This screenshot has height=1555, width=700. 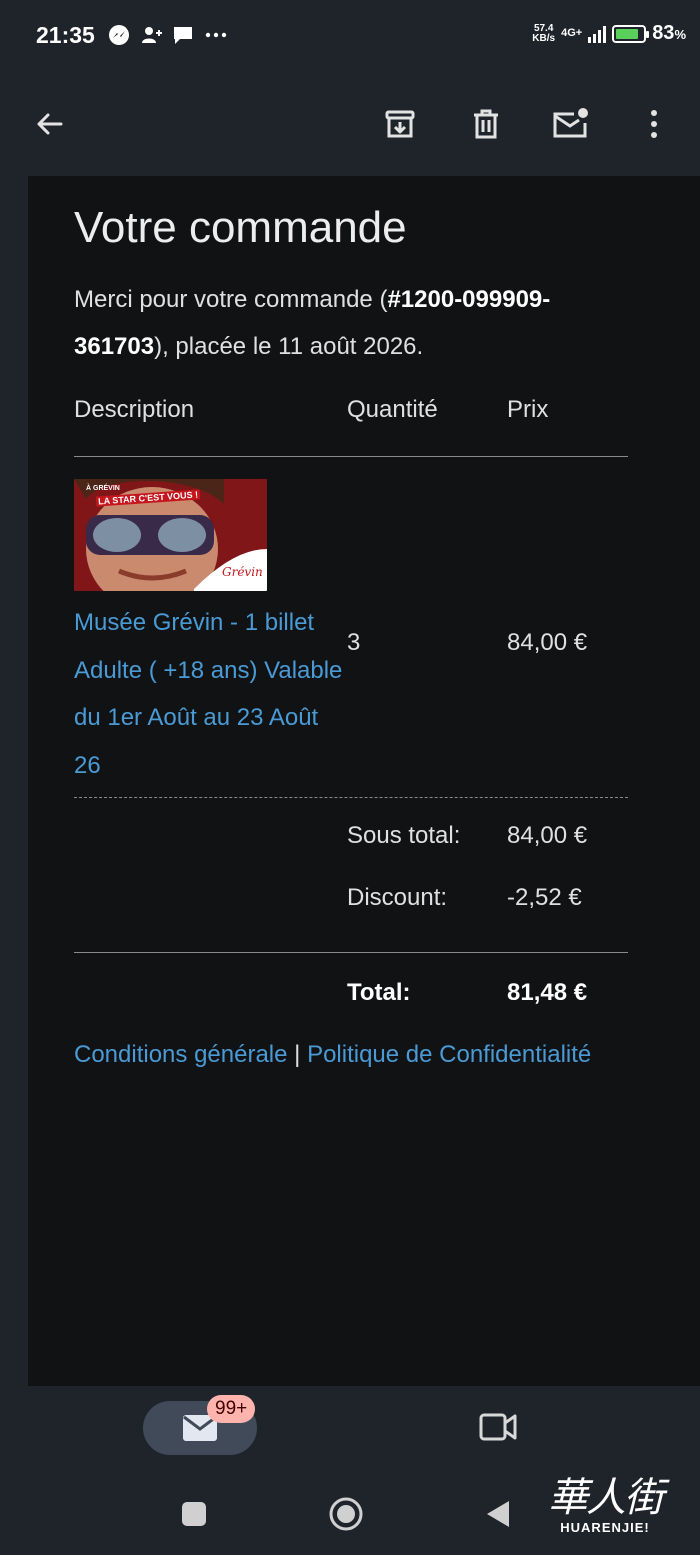 I want to click on item-price: 84,00 €, so click(x=547, y=642).